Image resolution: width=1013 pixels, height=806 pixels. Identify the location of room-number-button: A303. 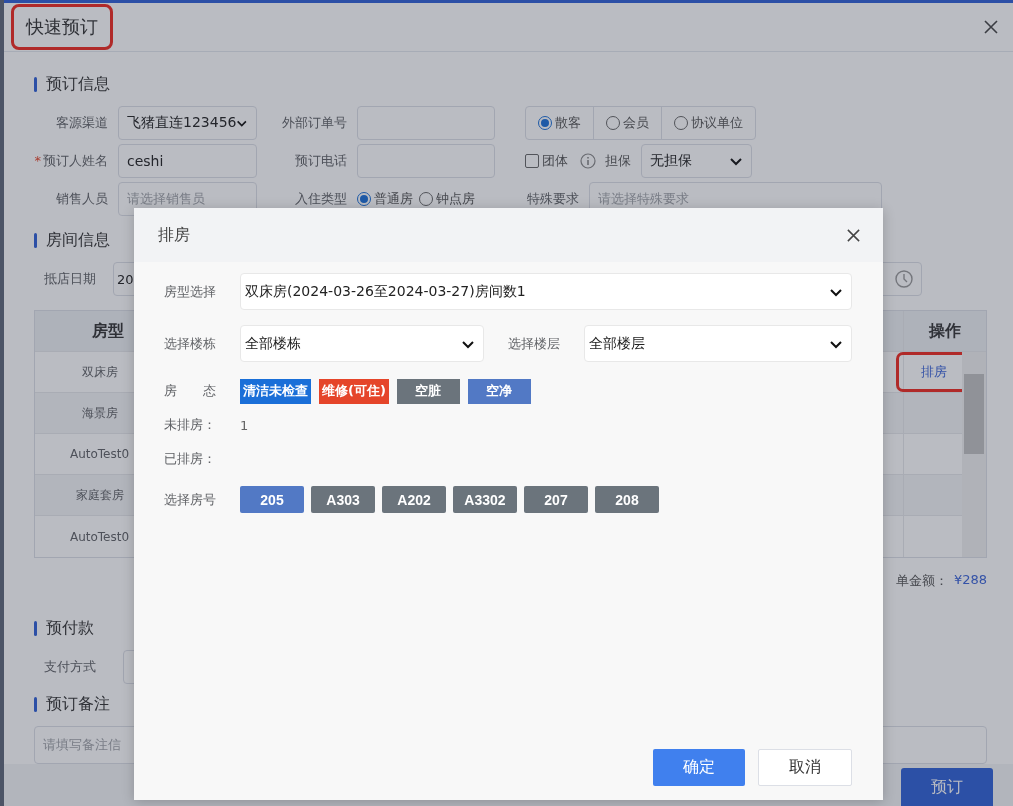
(343, 499).